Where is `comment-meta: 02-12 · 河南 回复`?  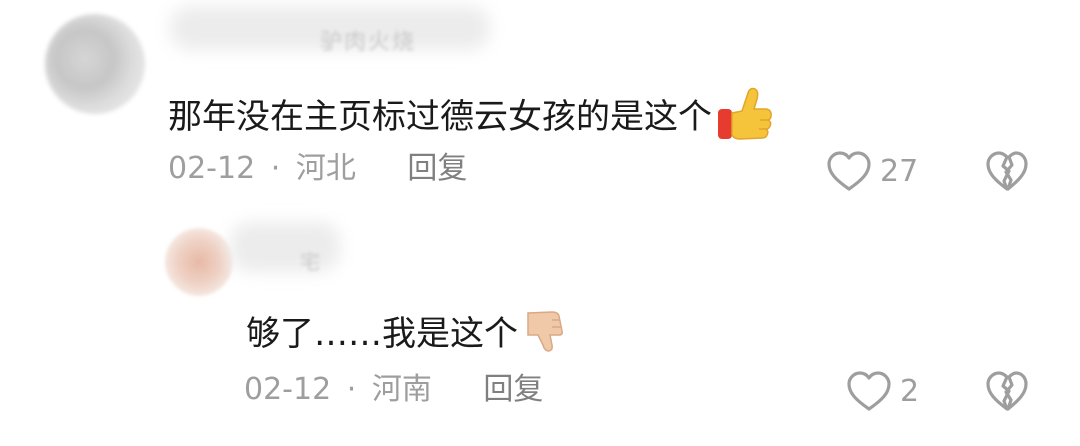
comment-meta: 02-12 · 河南 回复 is located at coordinates (393, 390).